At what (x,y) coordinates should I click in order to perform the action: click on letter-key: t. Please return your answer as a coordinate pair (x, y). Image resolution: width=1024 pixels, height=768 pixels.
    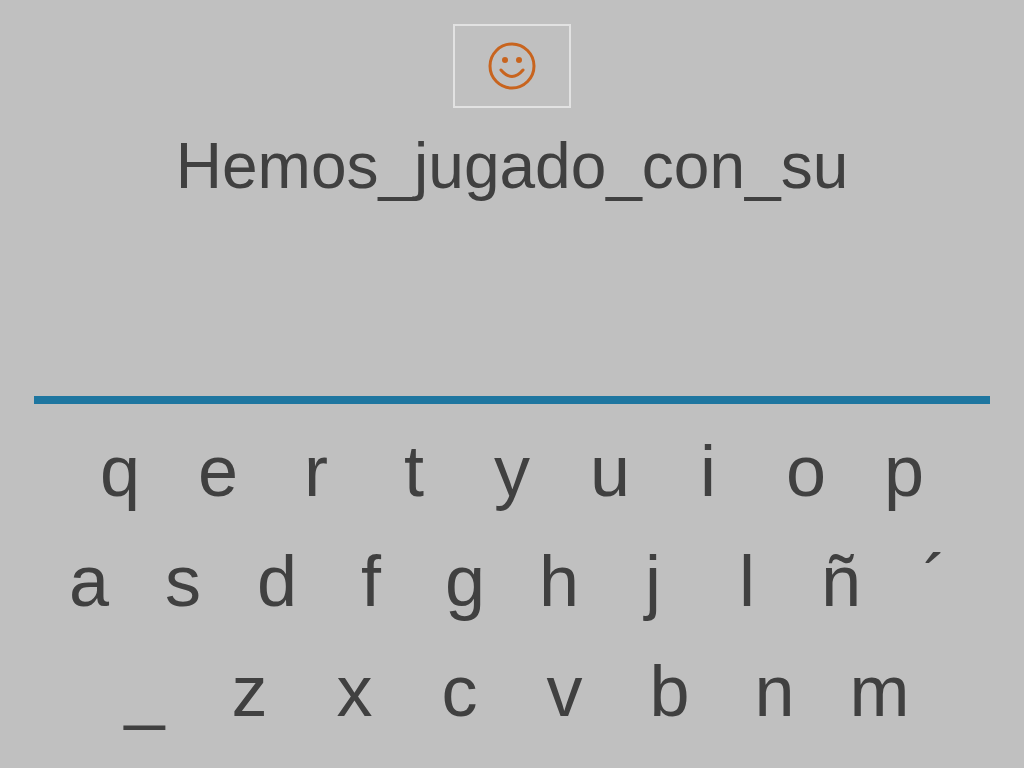
    Looking at the image, I should click on (414, 471).